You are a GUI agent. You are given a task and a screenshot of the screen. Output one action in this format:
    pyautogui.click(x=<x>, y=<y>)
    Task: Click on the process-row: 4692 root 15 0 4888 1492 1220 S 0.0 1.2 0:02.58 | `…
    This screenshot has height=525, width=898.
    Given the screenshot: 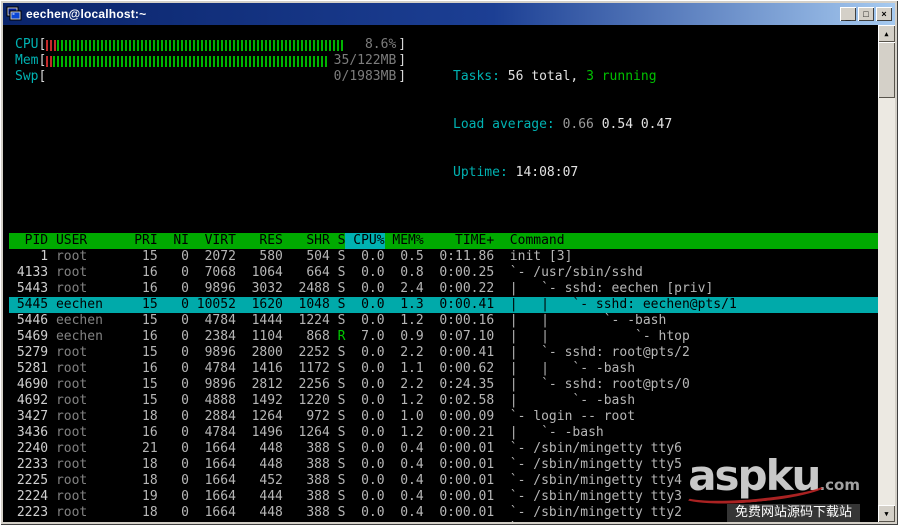 What is the action you would take?
    pyautogui.click(x=443, y=401)
    